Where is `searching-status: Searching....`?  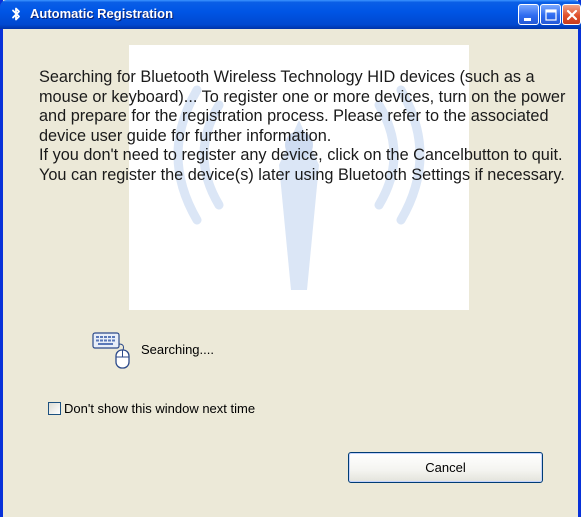
searching-status: Searching.... is located at coordinates (177, 349).